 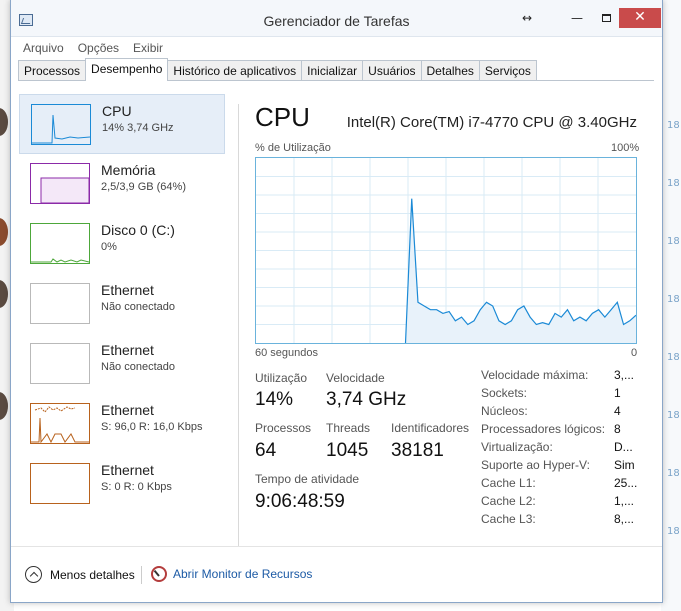 What do you see at coordinates (671, 305) in the screenshot?
I see `desktop-background-right: 18 18 18 18 18 18 18 18` at bounding box center [671, 305].